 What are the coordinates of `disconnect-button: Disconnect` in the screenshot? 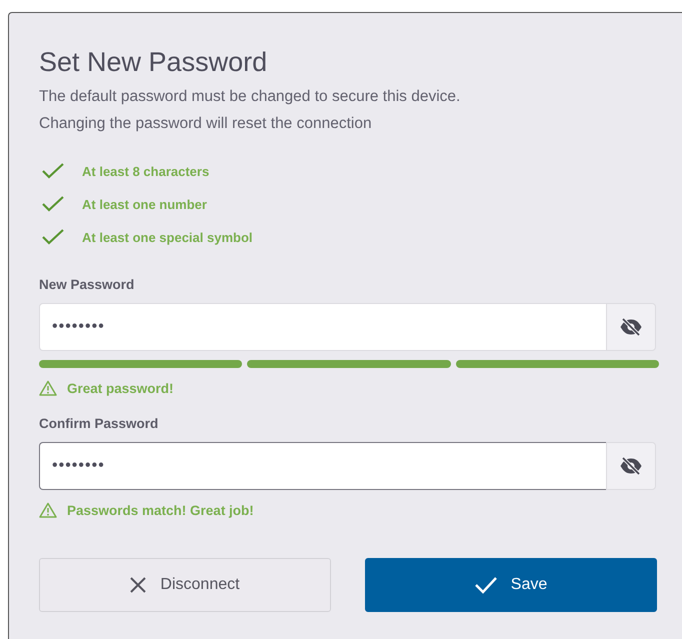 It's located at (185, 585).